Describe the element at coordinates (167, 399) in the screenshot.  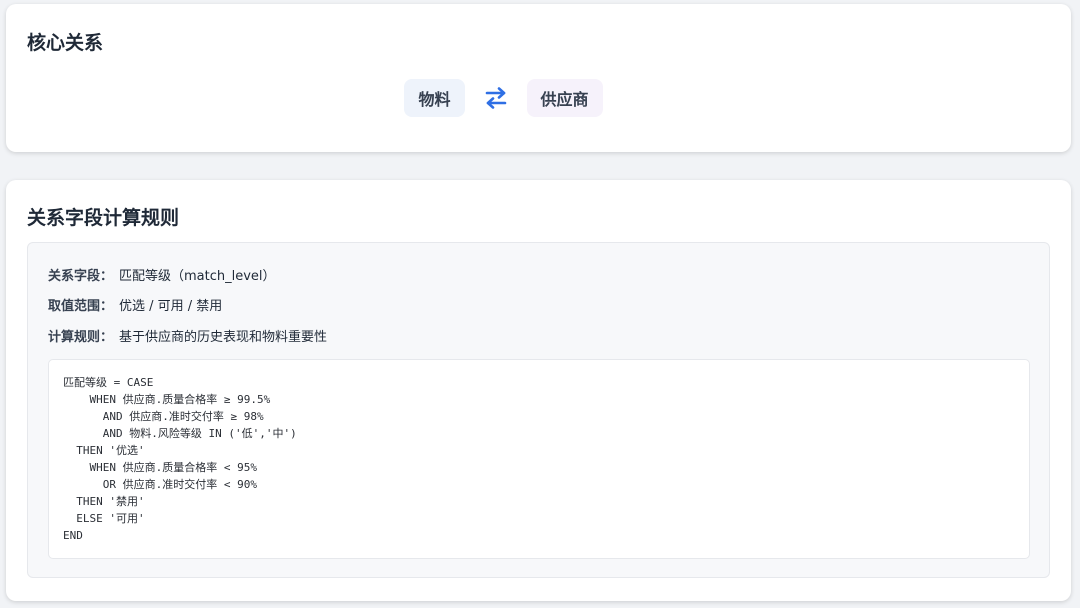
I see `code-line: WHEN 供应商.质量合格率 ≥ 99.5%` at that location.